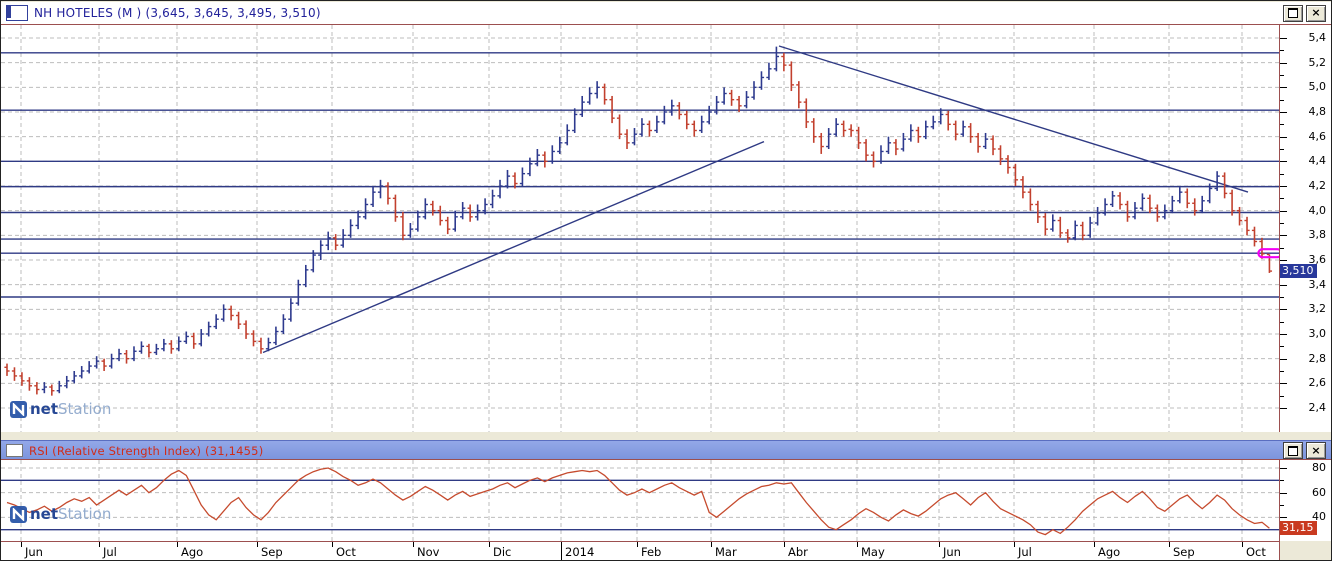  Describe the element at coordinates (1317, 309) in the screenshot. I see `price-axis-label: 3,2` at that location.